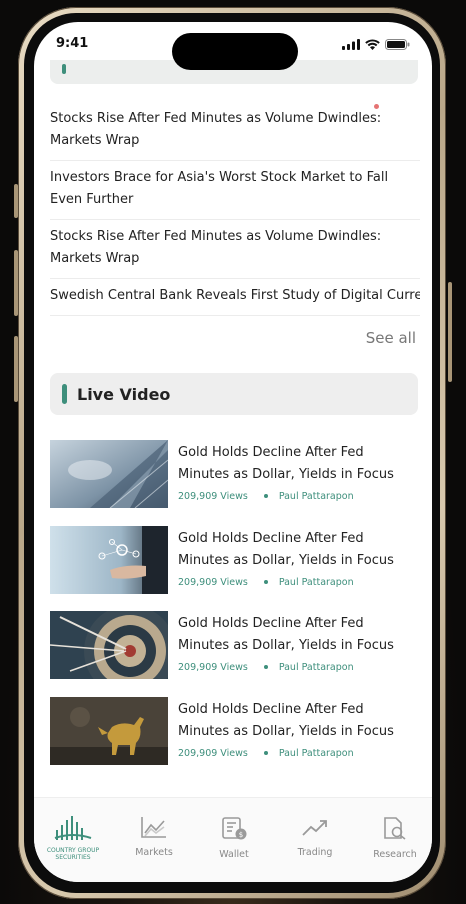 This screenshot has width=466, height=904. I want to click on side-button-mute, so click(16, 201).